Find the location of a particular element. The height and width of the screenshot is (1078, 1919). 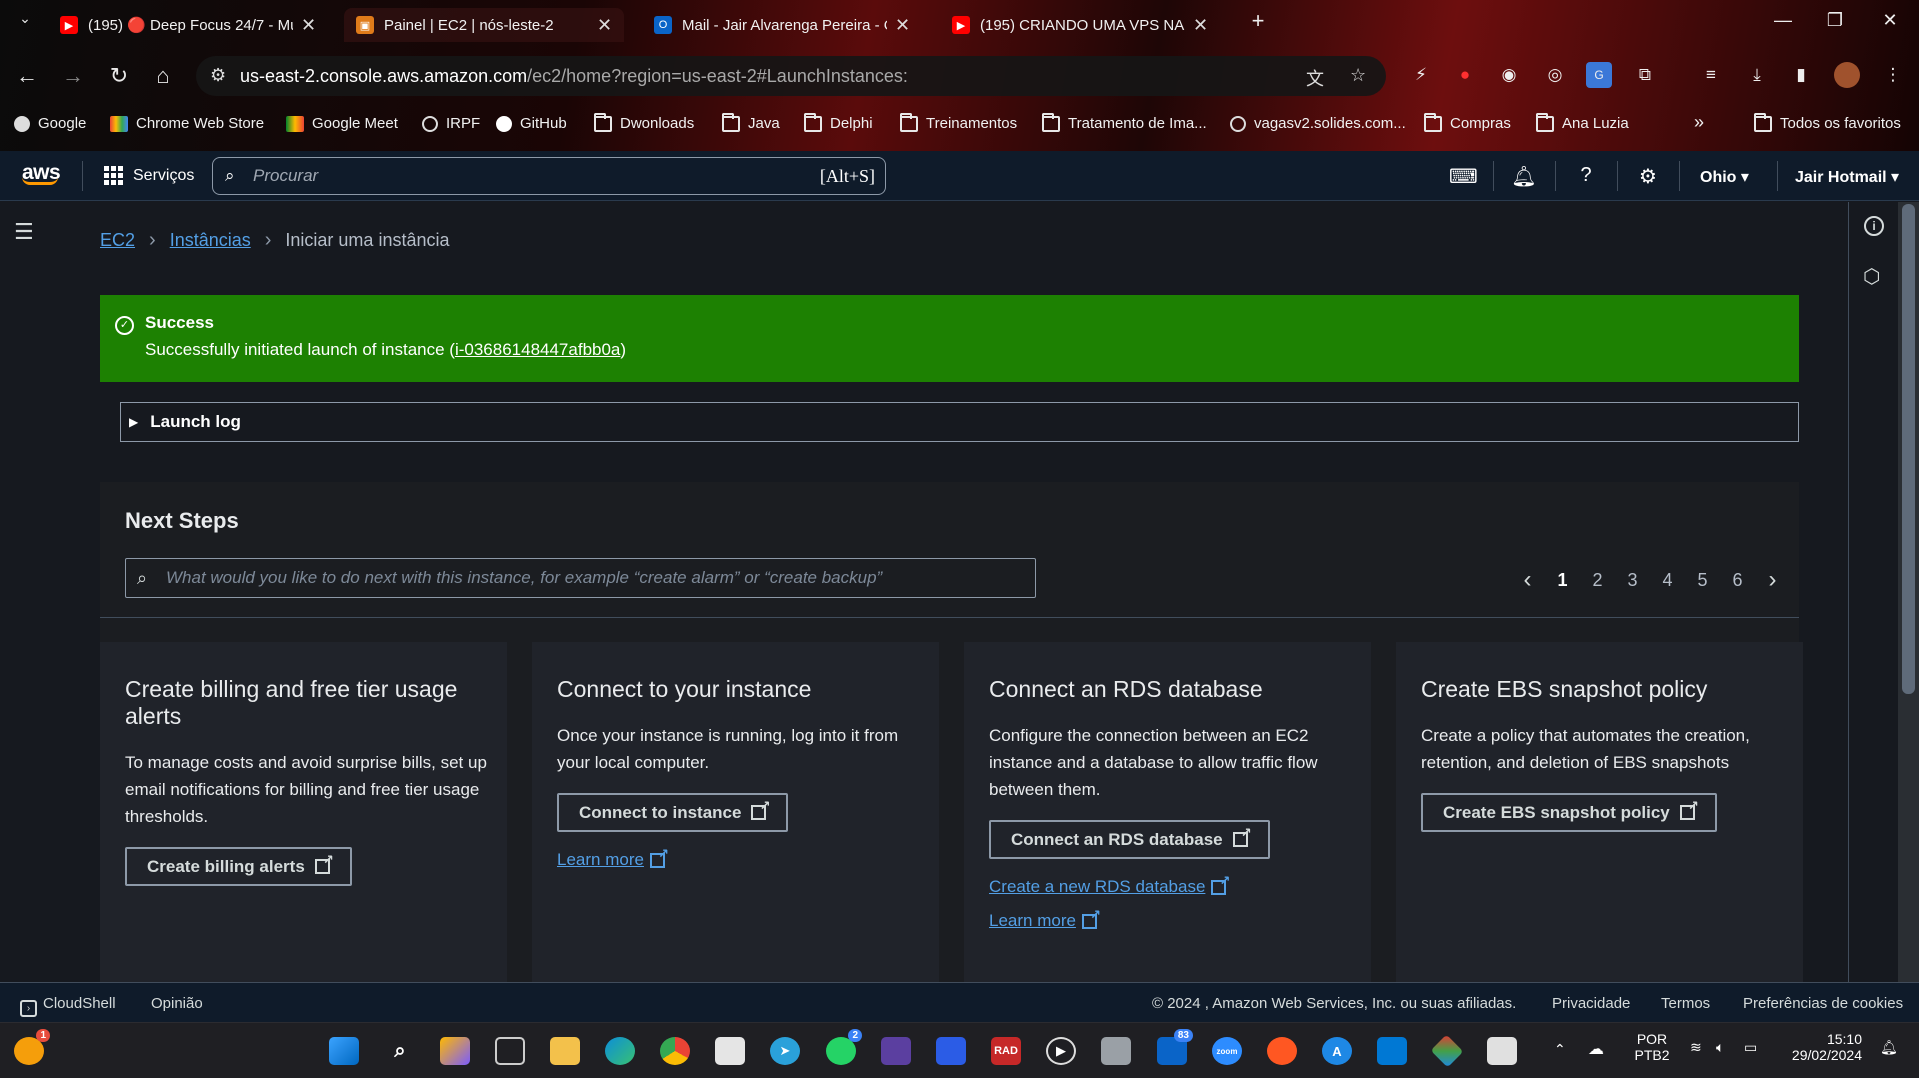

telegram-icon: ➤ is located at coordinates (785, 1051).